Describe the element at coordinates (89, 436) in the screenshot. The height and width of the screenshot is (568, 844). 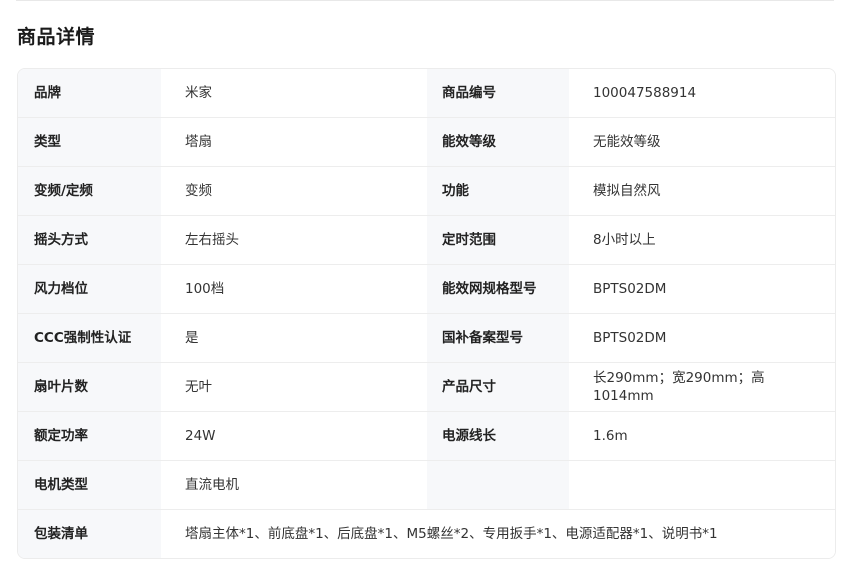
I see `spec-label: 额定功率` at that location.